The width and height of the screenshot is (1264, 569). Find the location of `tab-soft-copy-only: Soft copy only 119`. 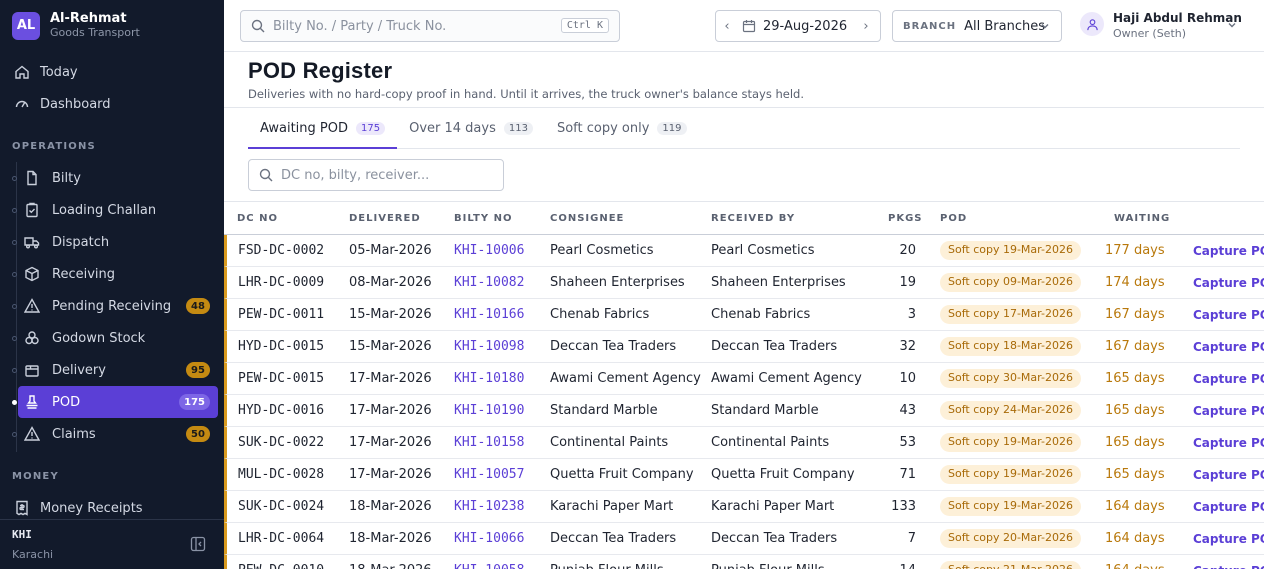

tab-soft-copy-only: Soft copy only 119 is located at coordinates (622, 128).